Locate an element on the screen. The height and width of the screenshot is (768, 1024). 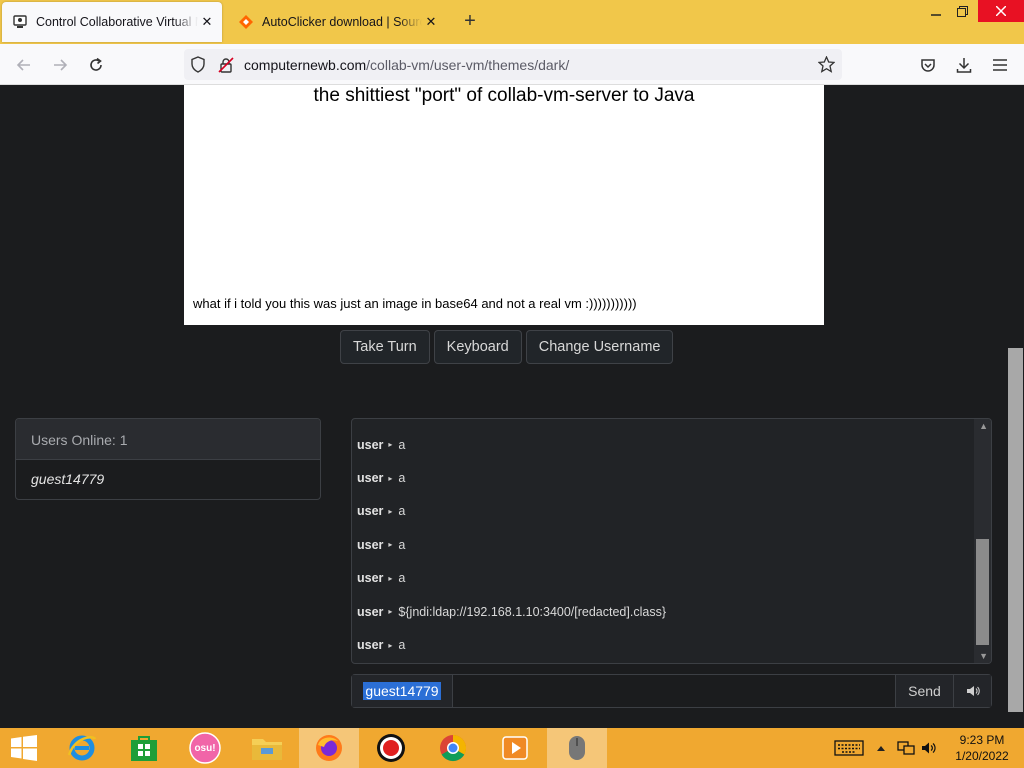
keyboard-button: Keyboard is located at coordinates (477, 347).